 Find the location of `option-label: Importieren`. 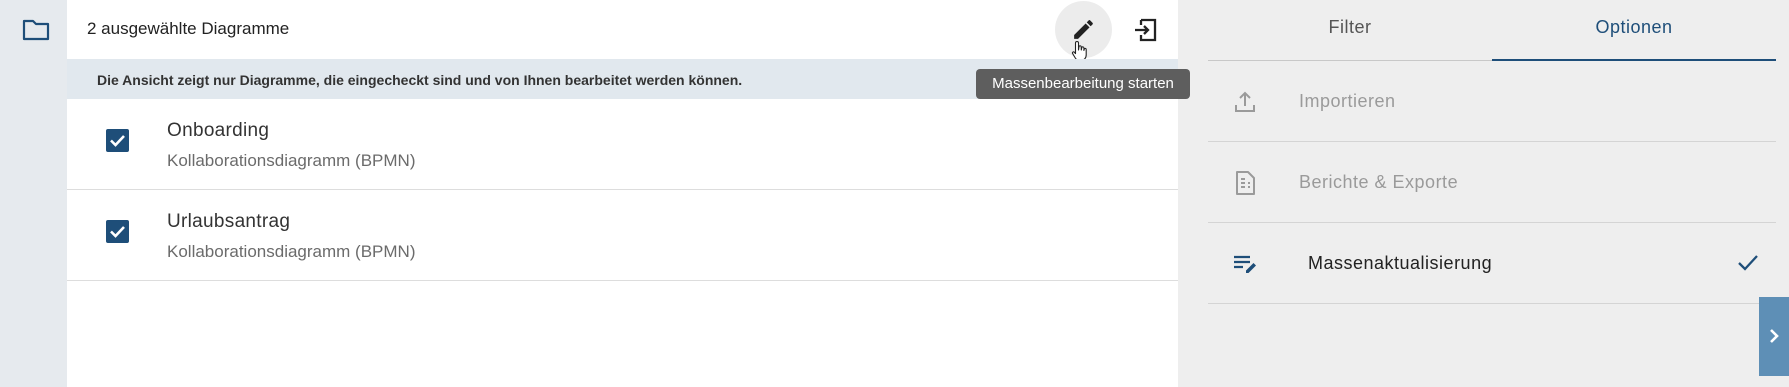

option-label: Importieren is located at coordinates (1347, 101).